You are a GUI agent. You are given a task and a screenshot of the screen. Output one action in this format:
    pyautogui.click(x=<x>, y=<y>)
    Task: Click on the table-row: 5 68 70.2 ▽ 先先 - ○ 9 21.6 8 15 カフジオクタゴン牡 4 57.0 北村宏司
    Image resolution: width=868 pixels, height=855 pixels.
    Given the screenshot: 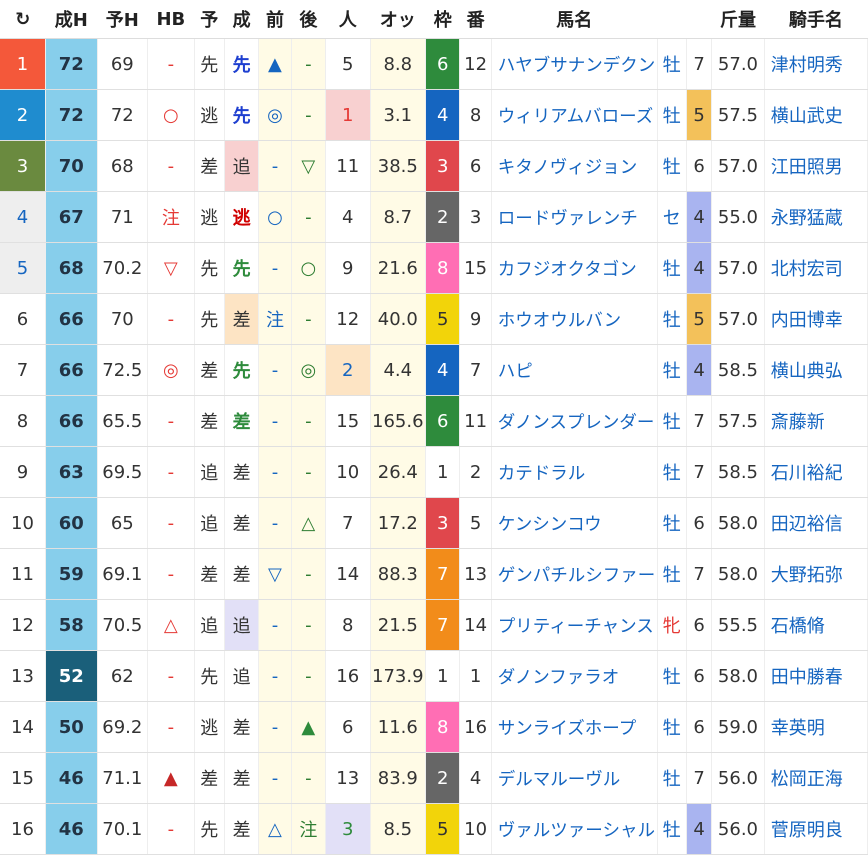 What is the action you would take?
    pyautogui.click(x=434, y=268)
    